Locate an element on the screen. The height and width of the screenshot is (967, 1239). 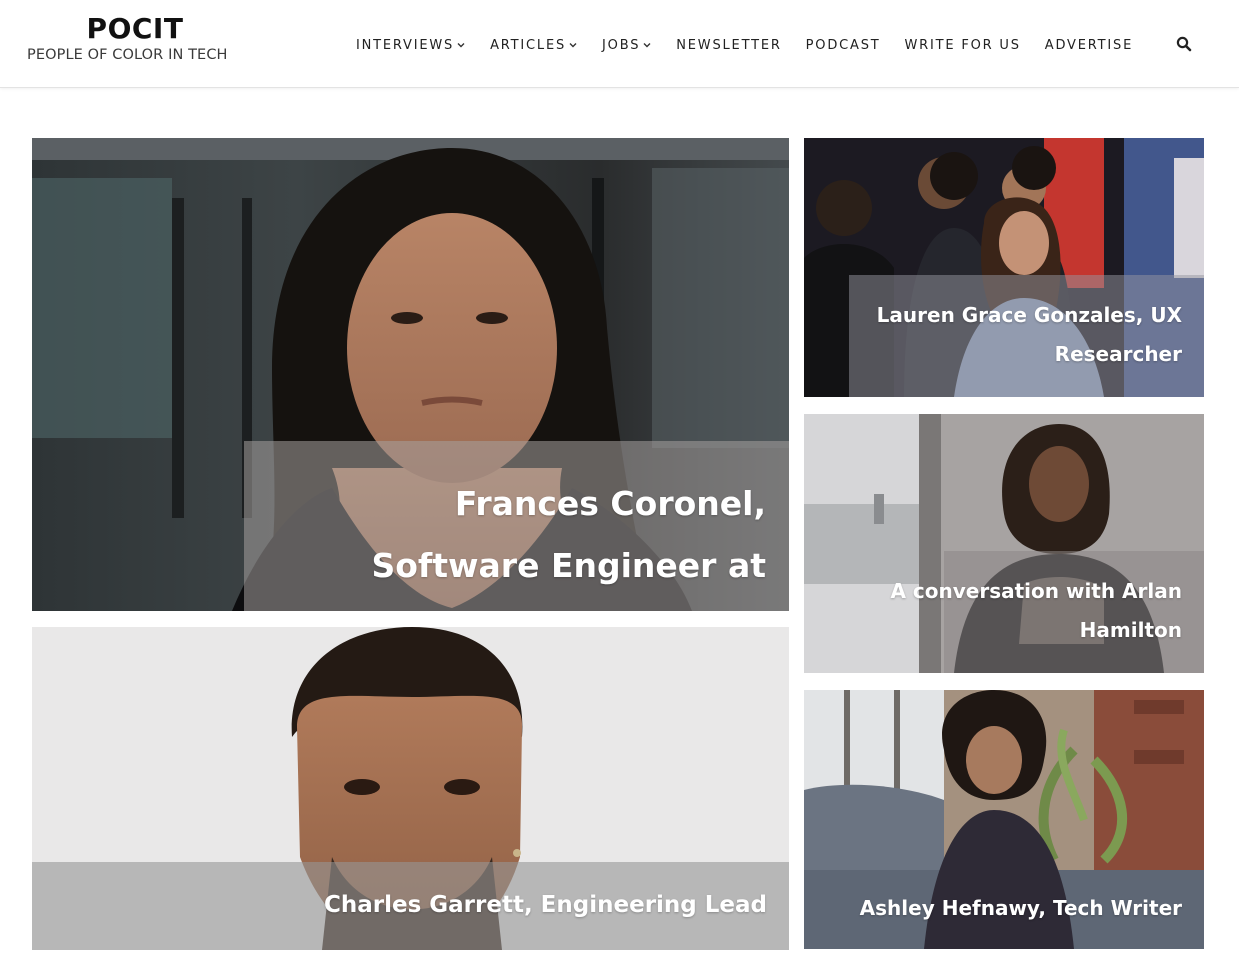
feature-title: Ashley Hefnawy, Tech Writer is located at coordinates (1020, 908).